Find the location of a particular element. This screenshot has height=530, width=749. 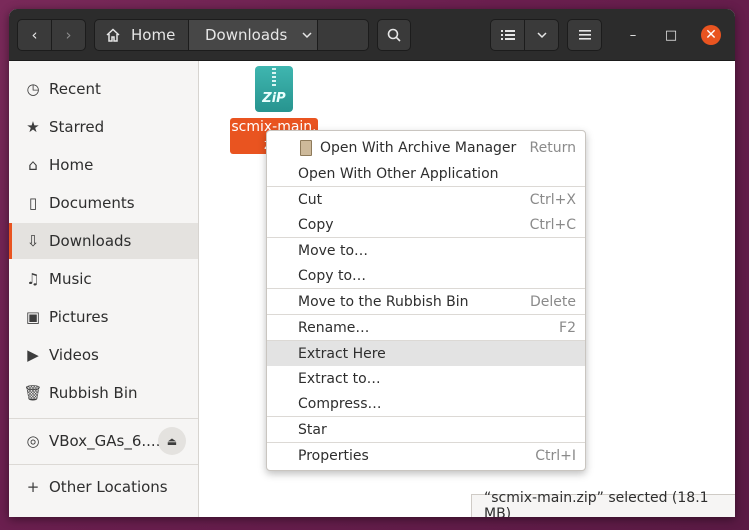

sidebar-item-downloads: ⇩ Downloads is located at coordinates (103, 241).